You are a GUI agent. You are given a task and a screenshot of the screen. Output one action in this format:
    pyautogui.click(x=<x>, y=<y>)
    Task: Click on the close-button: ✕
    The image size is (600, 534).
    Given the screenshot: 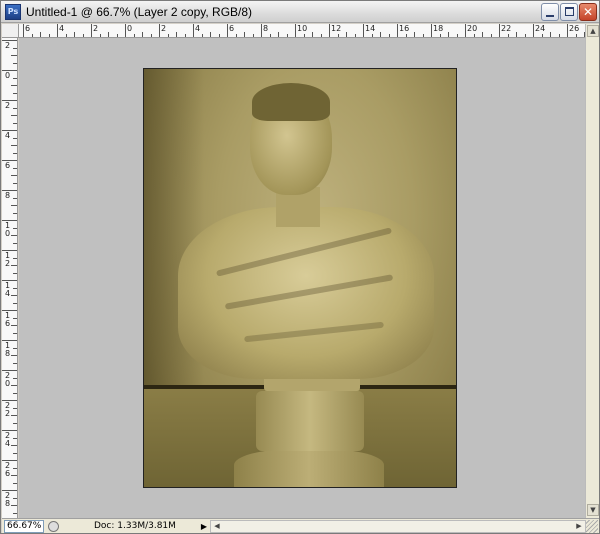 What is the action you would take?
    pyautogui.click(x=588, y=12)
    